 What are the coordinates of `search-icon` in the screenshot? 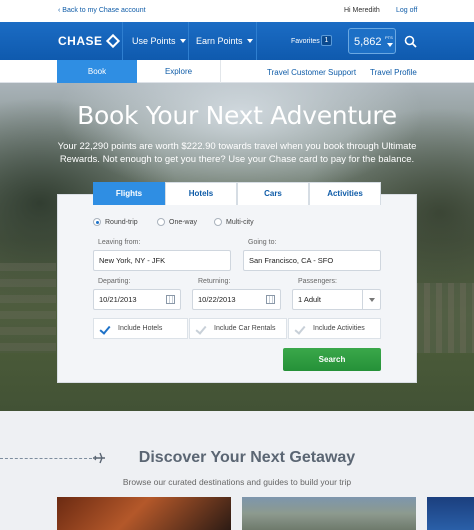 It's located at (410, 41).